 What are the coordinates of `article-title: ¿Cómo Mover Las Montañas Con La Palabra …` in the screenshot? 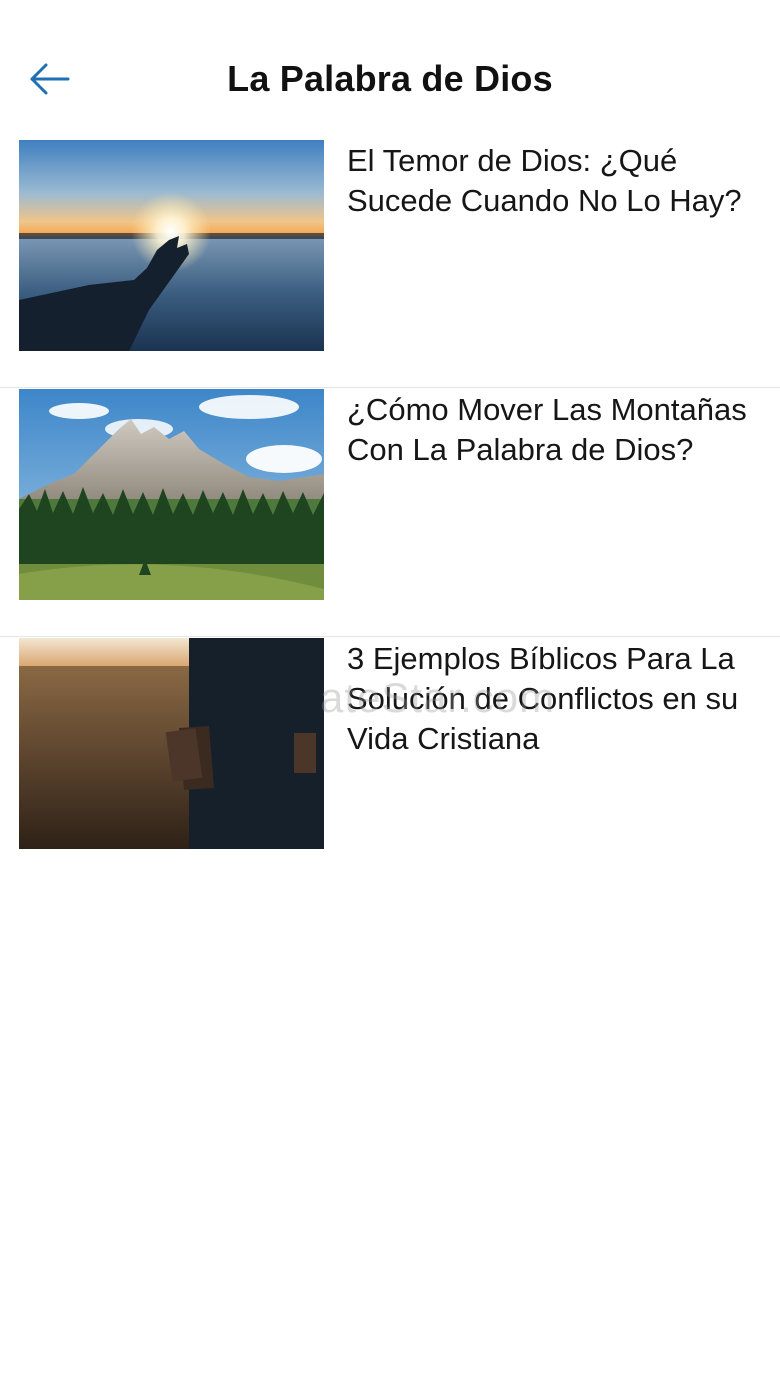 It's located at (547, 429).